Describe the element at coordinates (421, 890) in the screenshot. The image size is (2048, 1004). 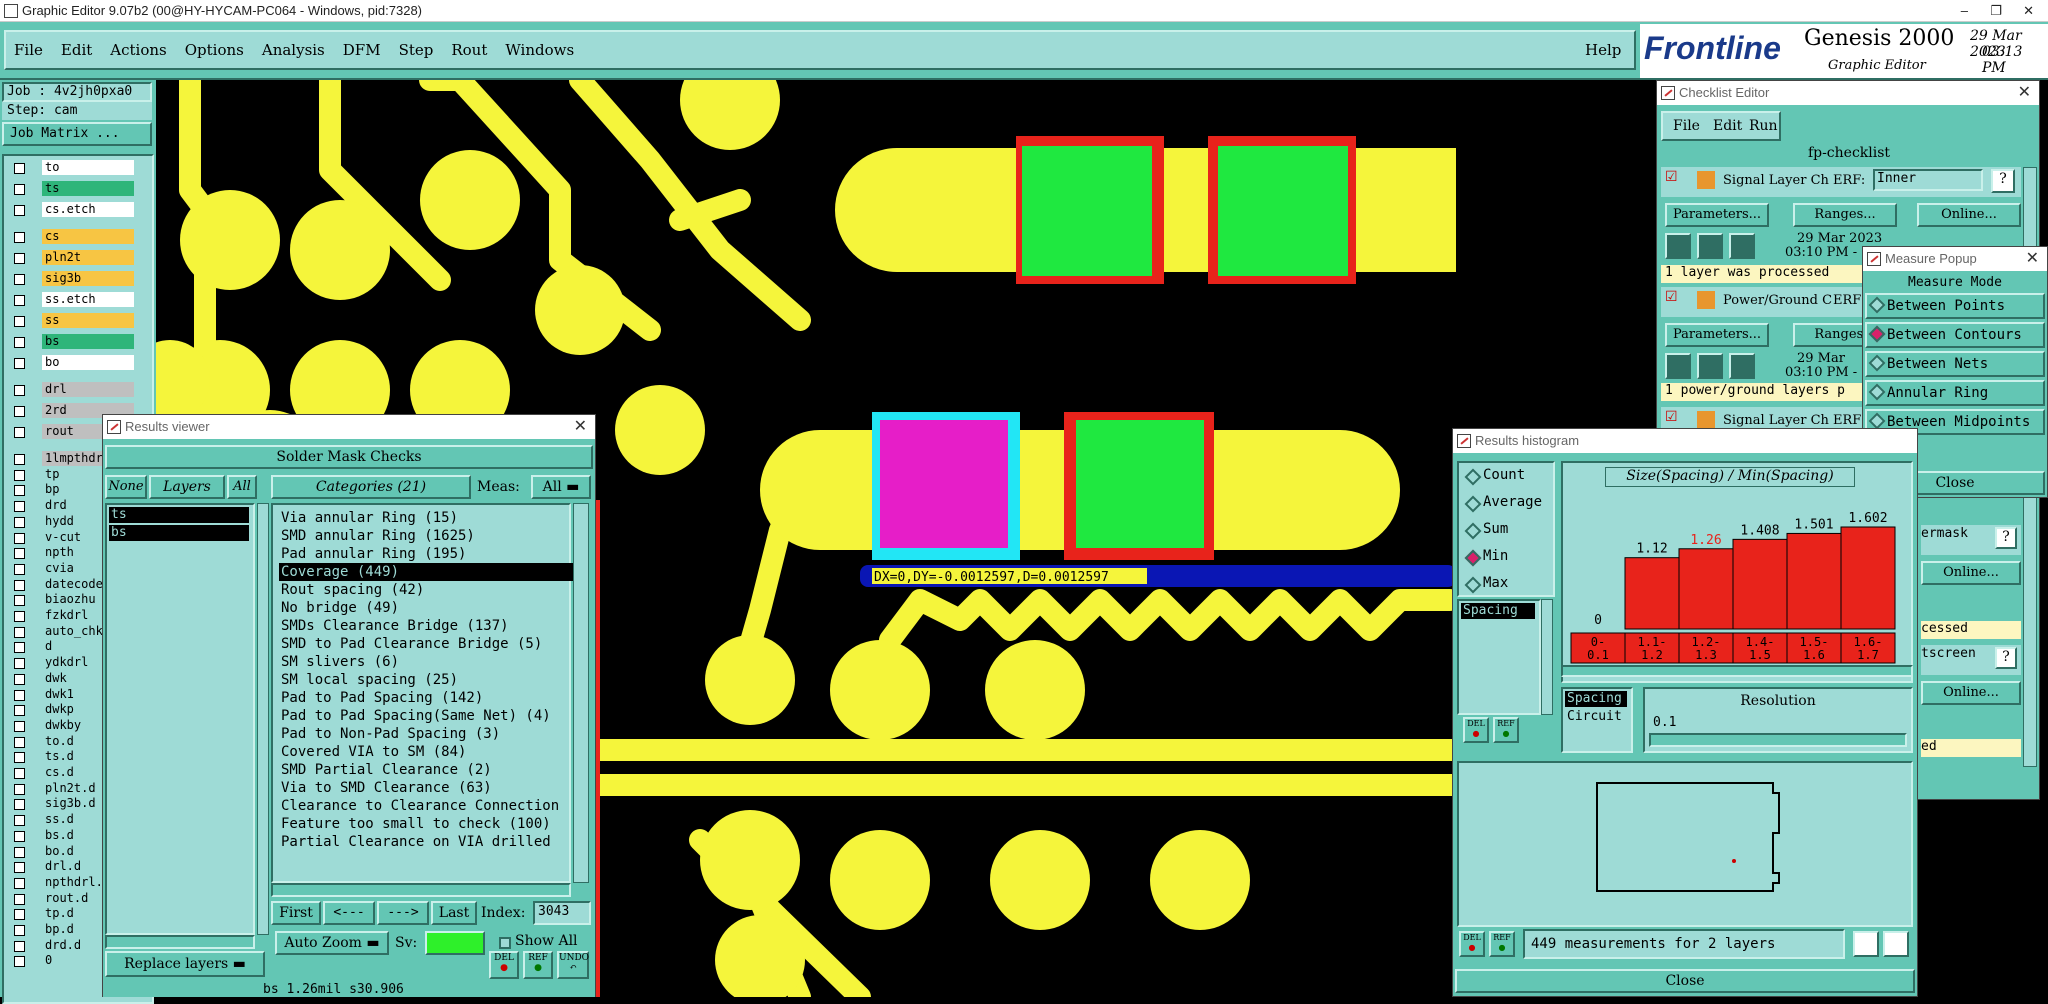
I see `categories-hscroll` at that location.